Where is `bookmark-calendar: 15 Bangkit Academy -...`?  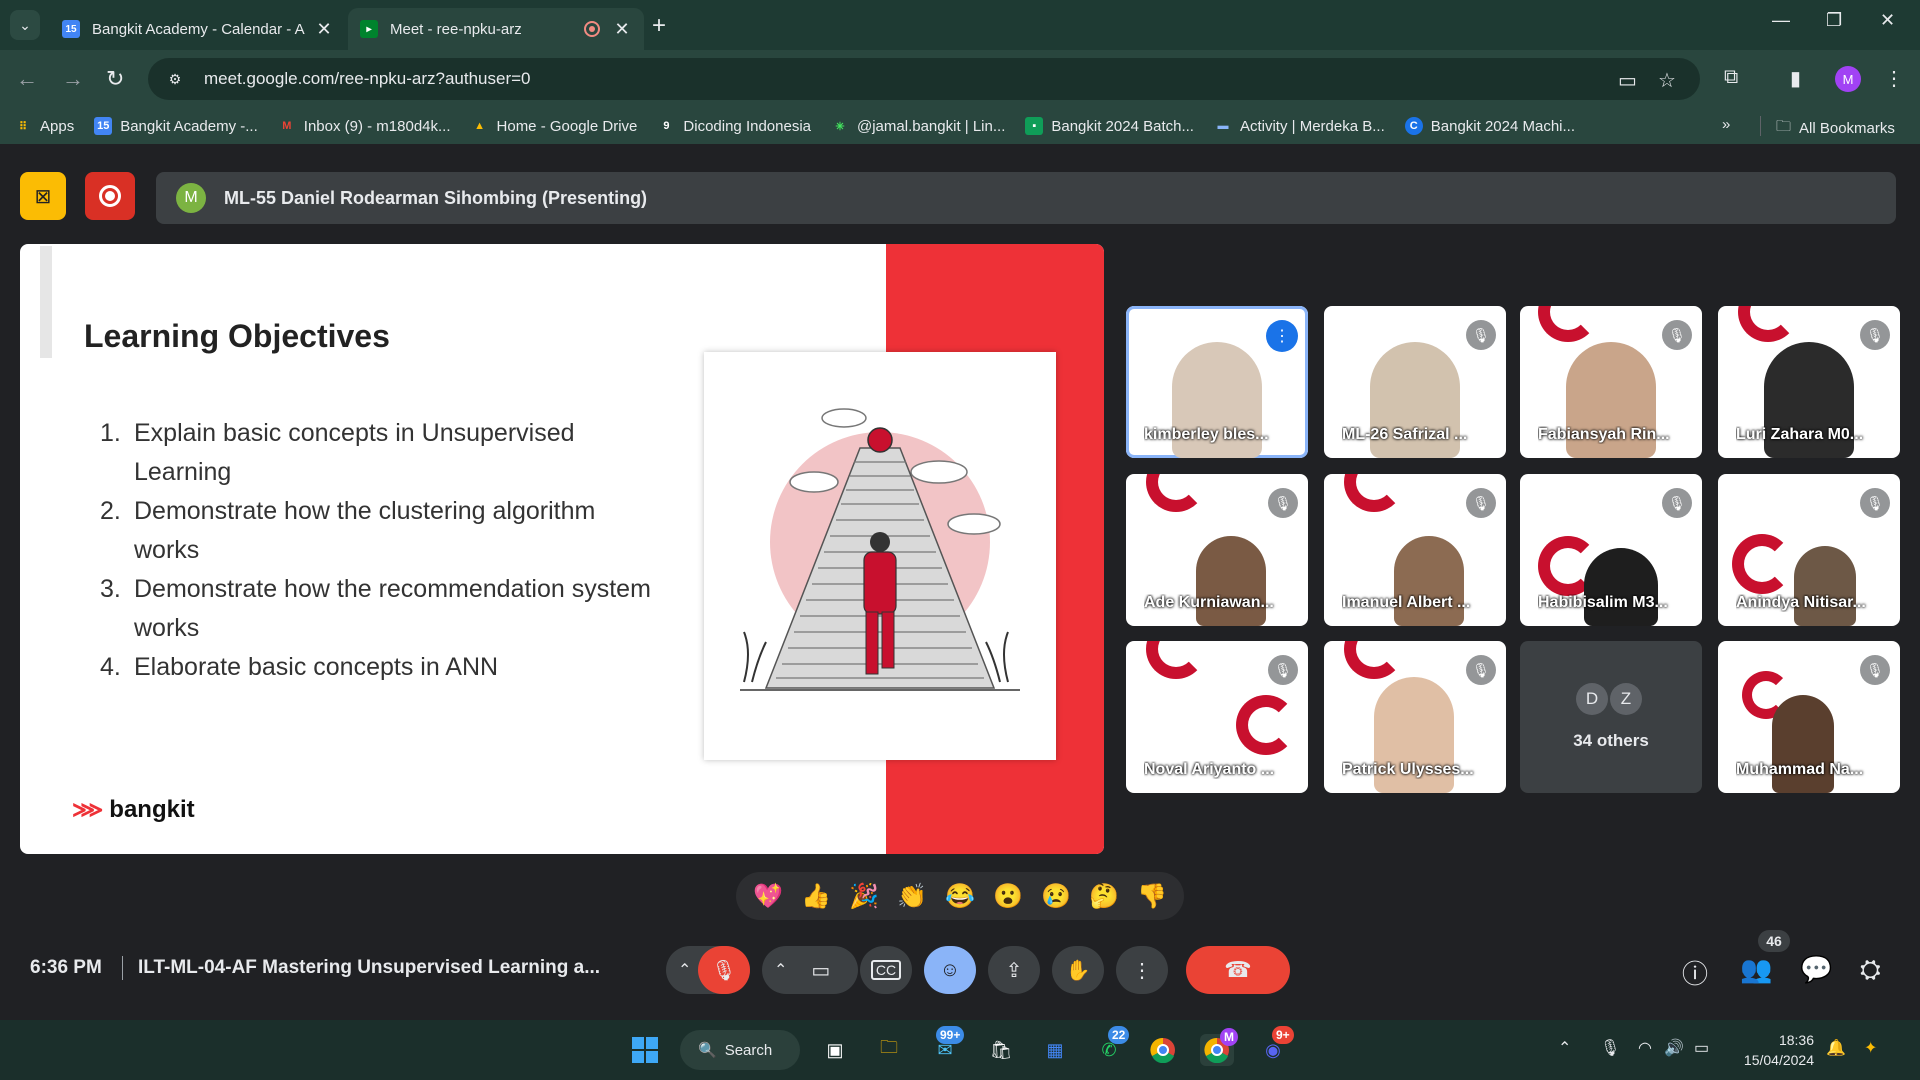 bookmark-calendar: 15 Bangkit Academy -... is located at coordinates (176, 126).